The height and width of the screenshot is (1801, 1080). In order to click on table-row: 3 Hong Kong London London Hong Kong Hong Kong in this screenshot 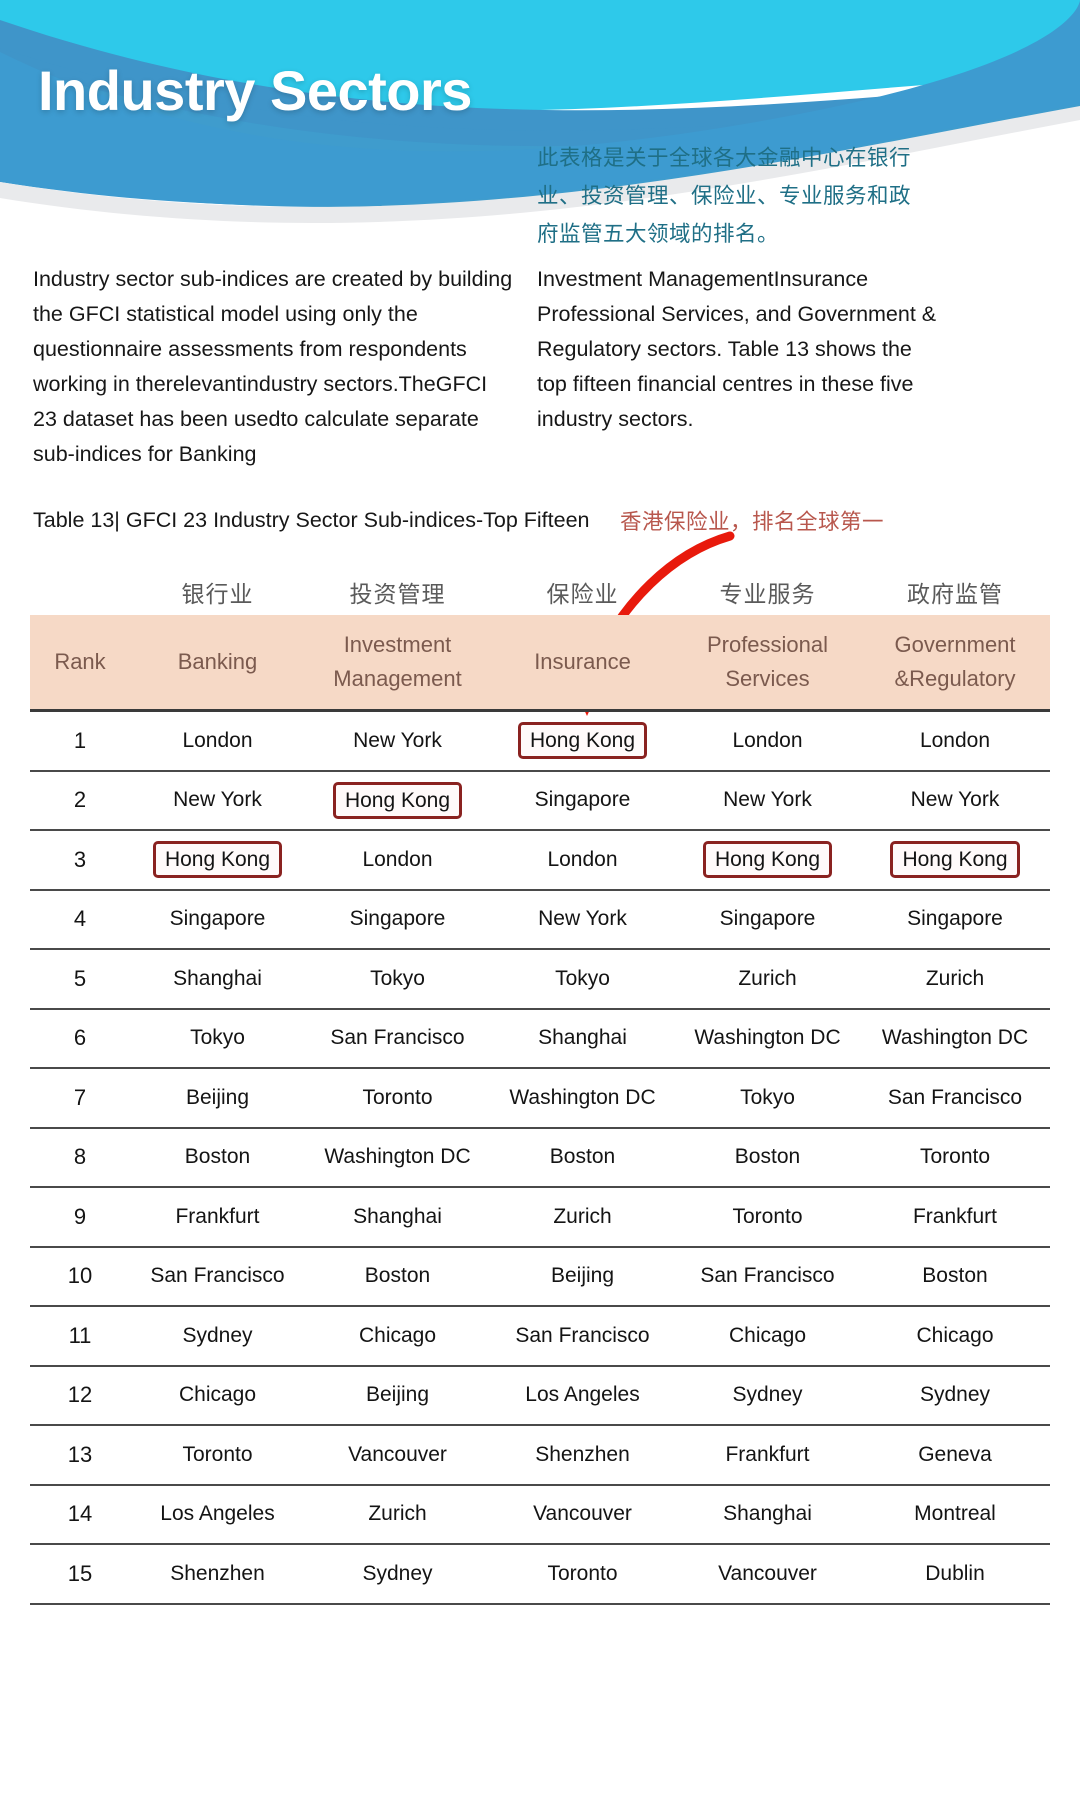, I will do `click(540, 860)`.